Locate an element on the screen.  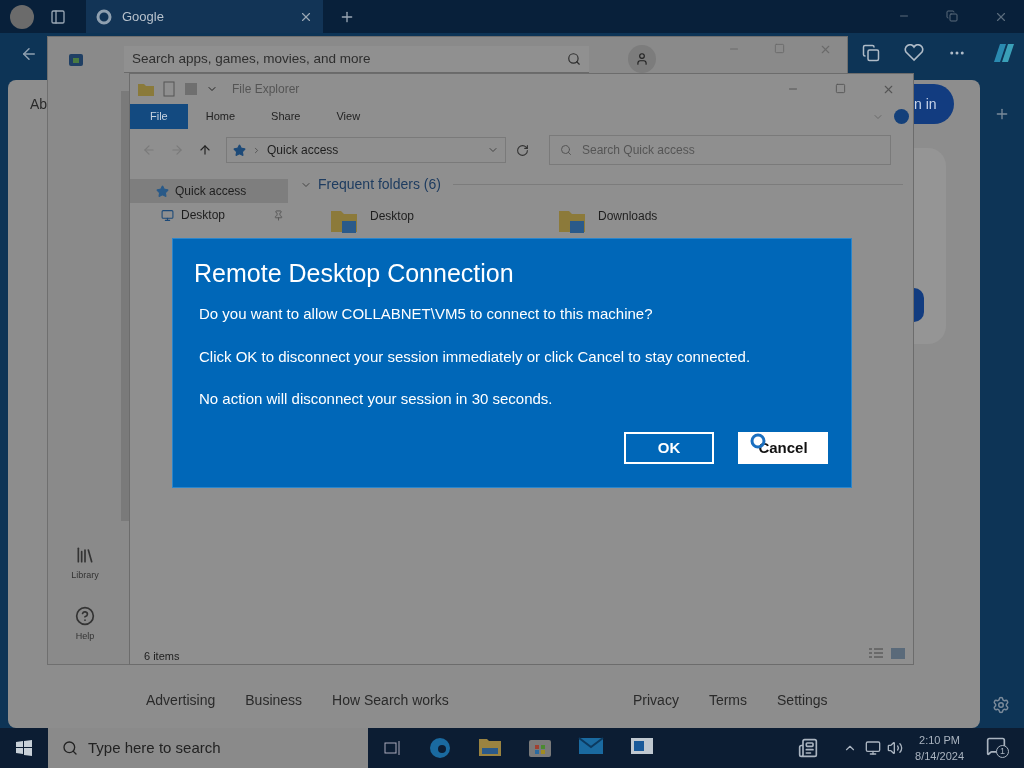
ribbon-tab: File is located at coordinates (159, 116).